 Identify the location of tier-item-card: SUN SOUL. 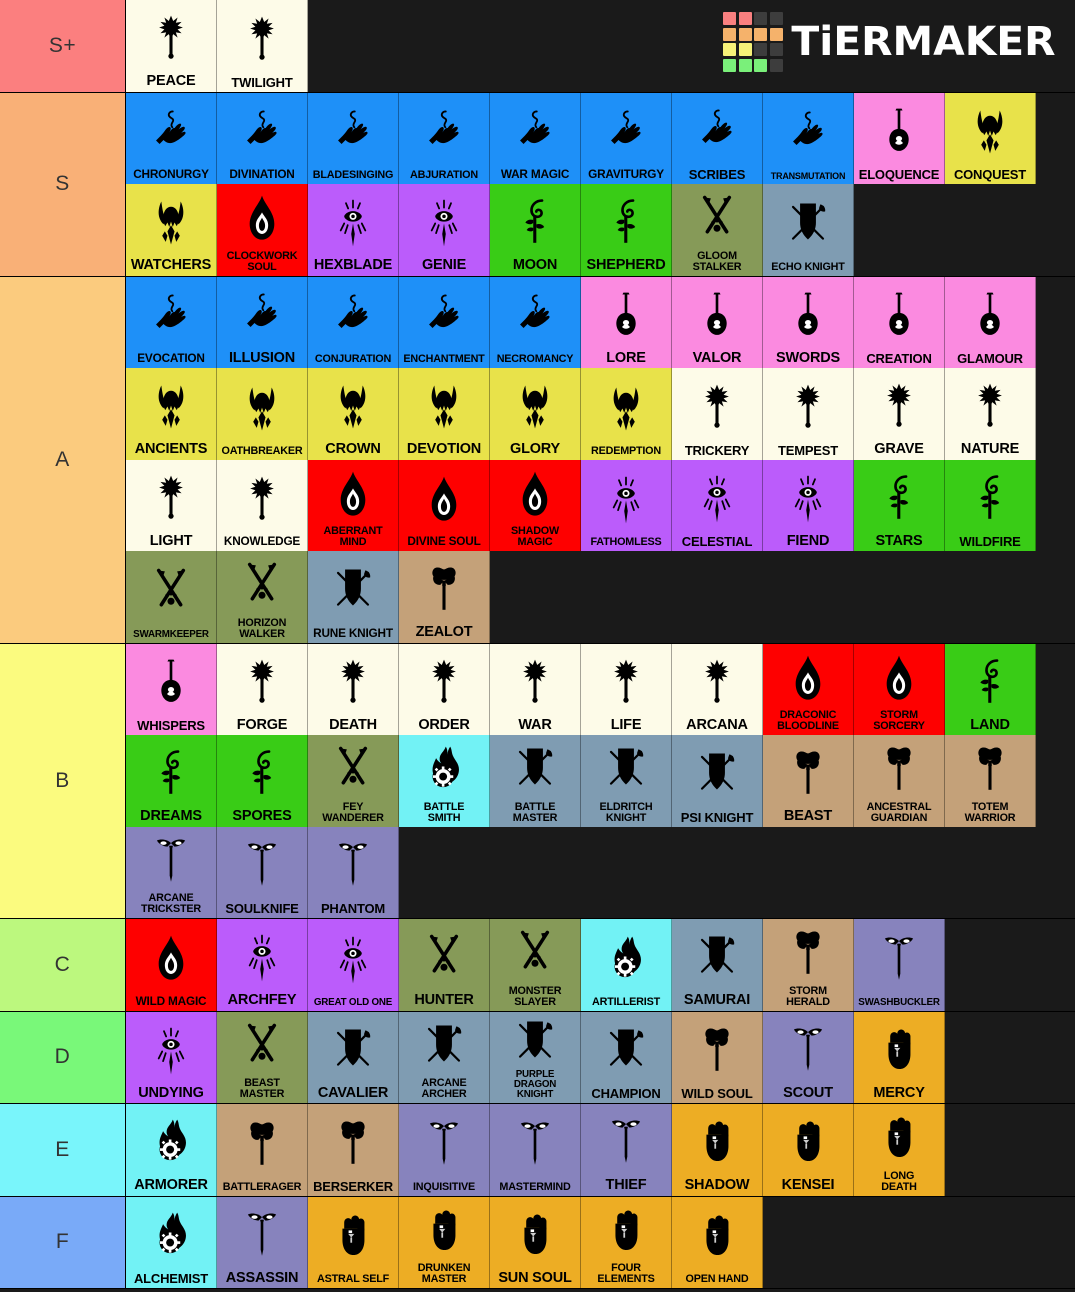
(535, 1242).